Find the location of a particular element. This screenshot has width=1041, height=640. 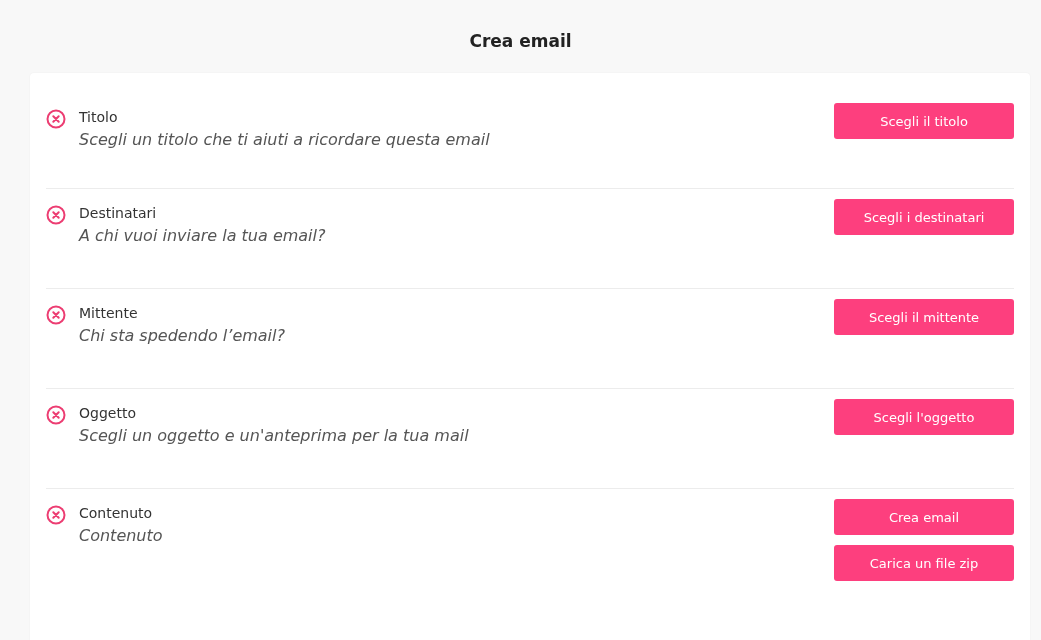

section-description: A chi vuoi inviare la tua email? is located at coordinates (202, 235).